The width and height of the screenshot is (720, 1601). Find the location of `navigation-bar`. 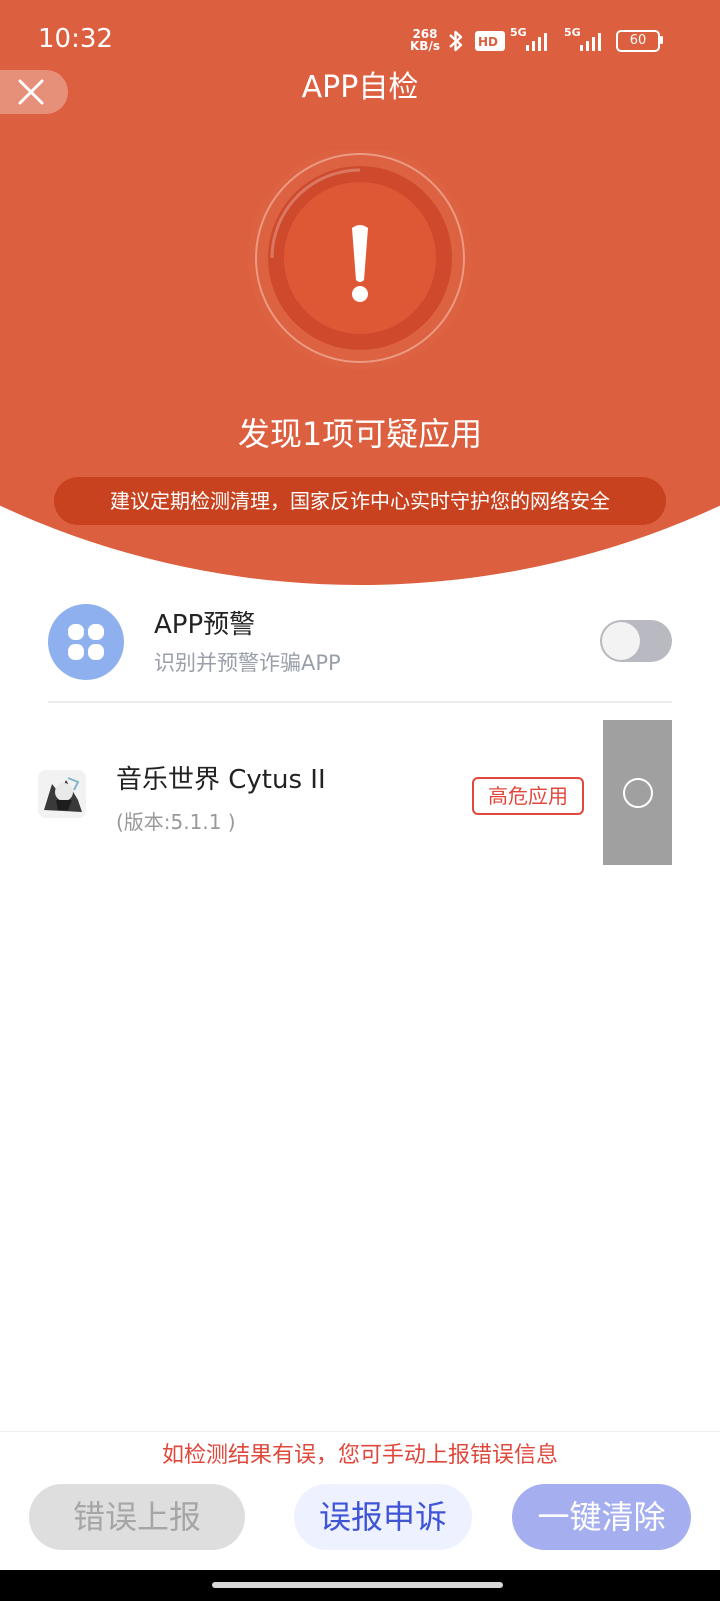

navigation-bar is located at coordinates (360, 1585).